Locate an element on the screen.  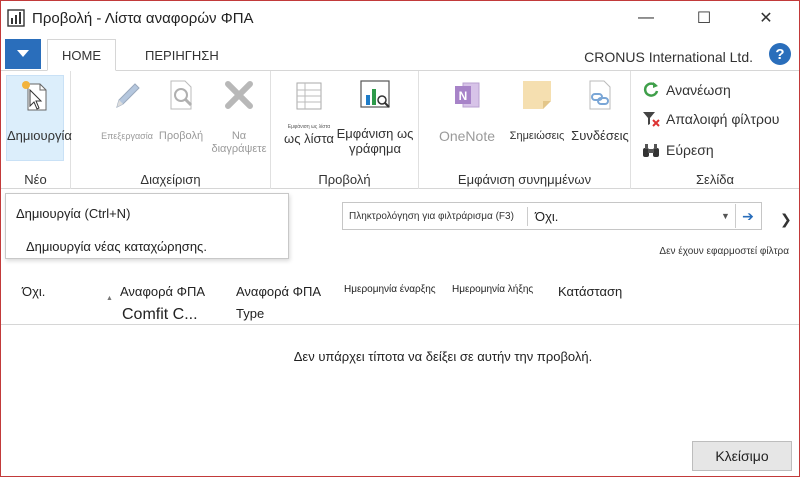
onenote-label: OneNote is located at coordinates (467, 136).